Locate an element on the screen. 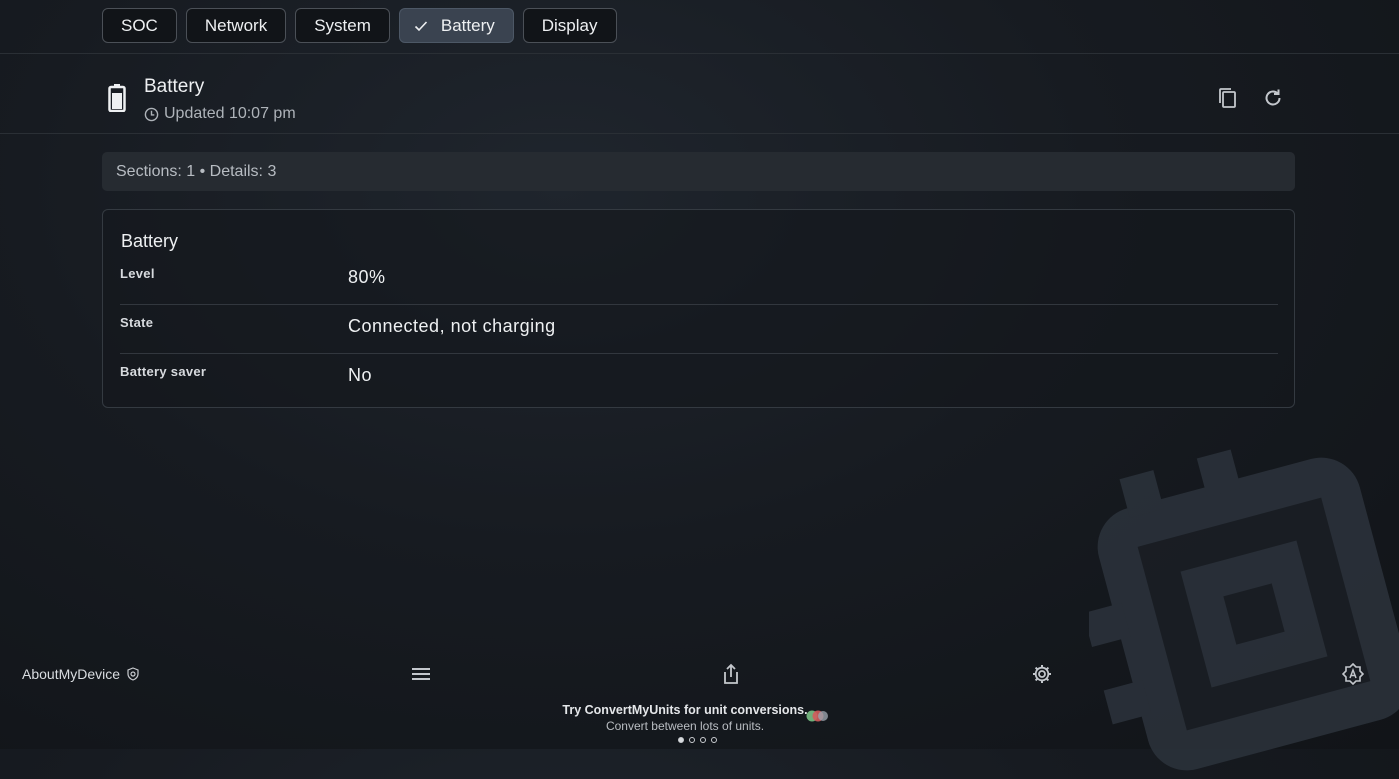 This screenshot has height=779, width=1399. pager-dots is located at coordinates (697, 740).